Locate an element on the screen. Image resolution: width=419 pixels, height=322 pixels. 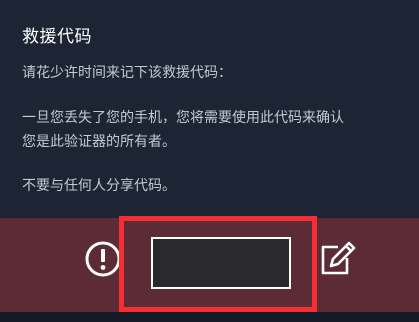
instruction-text: 请花少许时间来记下该救援代码： is located at coordinates (127, 73).